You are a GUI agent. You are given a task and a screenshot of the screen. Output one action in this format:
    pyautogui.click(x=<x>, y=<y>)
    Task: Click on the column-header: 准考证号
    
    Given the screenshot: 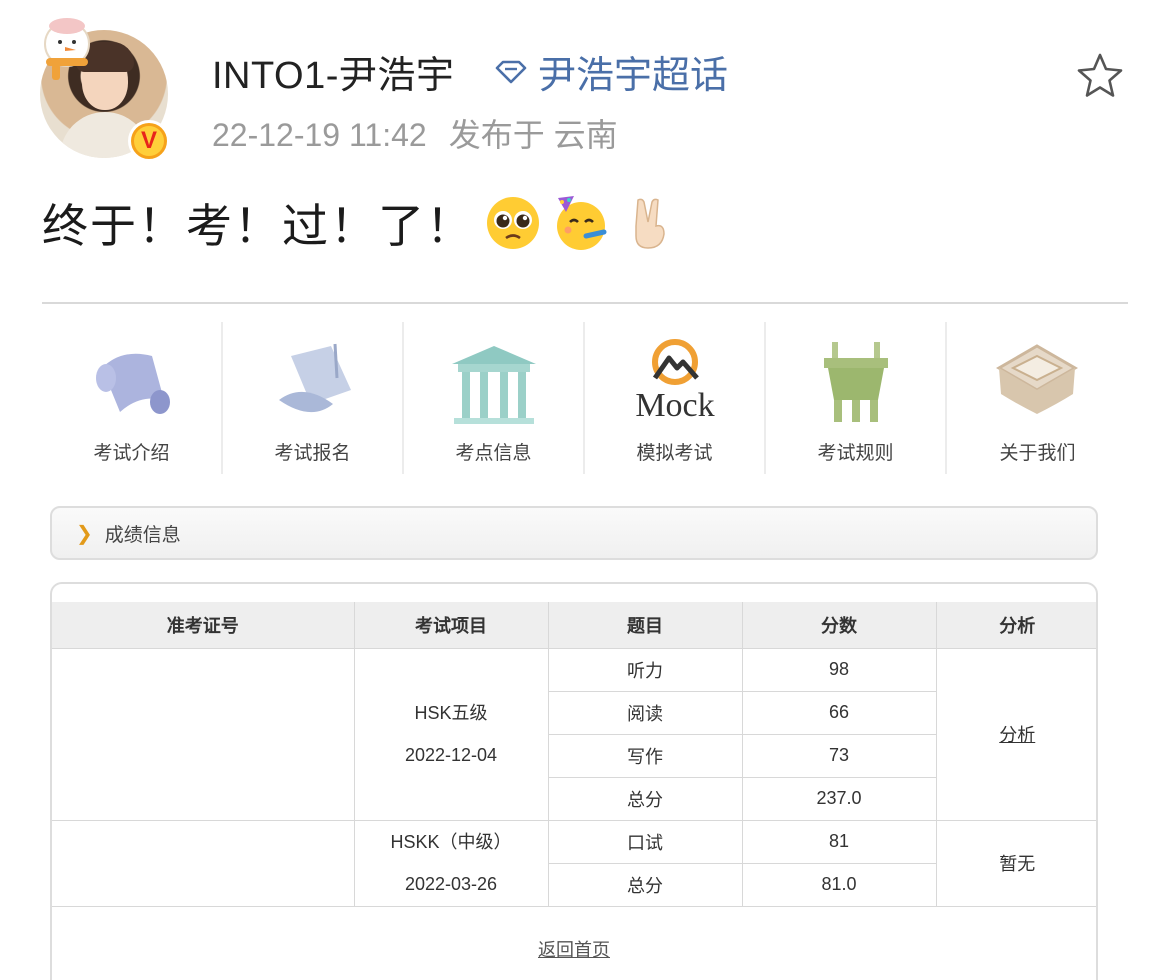 What is the action you would take?
    pyautogui.click(x=203, y=625)
    